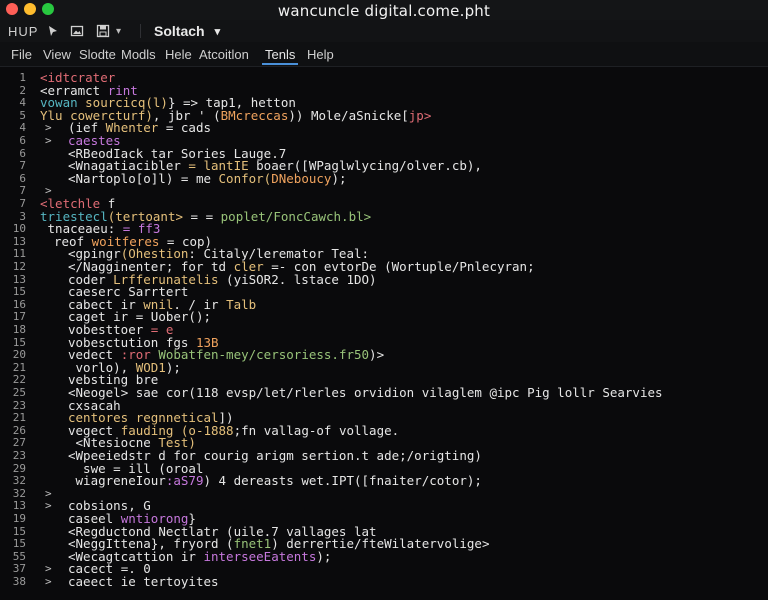 Image resolution: width=768 pixels, height=600 pixels. Describe the element at coordinates (437, 544) in the screenshot. I see `code-token: Wilatervolige>` at that location.